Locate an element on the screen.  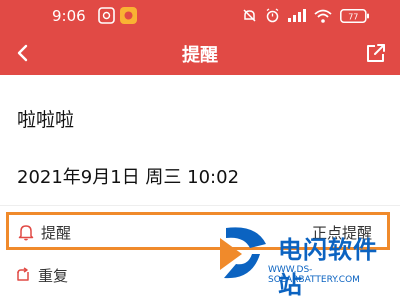
watermark: 电闪软件站 WWW.DS-SOLARBATTERY.COM is located at coordinates (306, 260).